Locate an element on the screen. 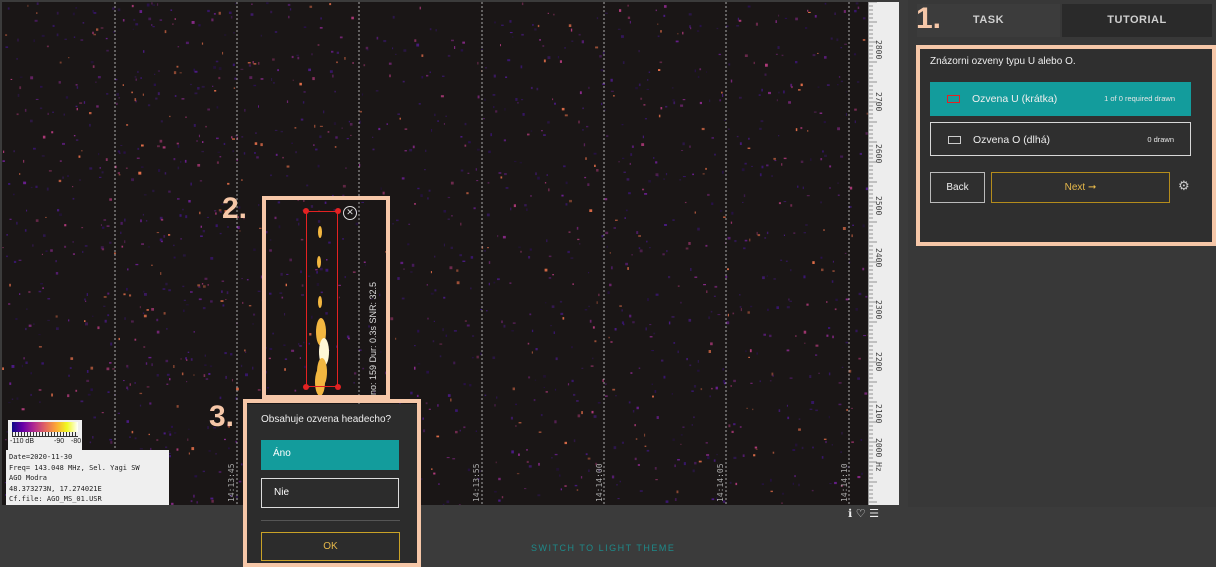  colorbar-legend: -110 dB -90 -80 is located at coordinates (45, 435).